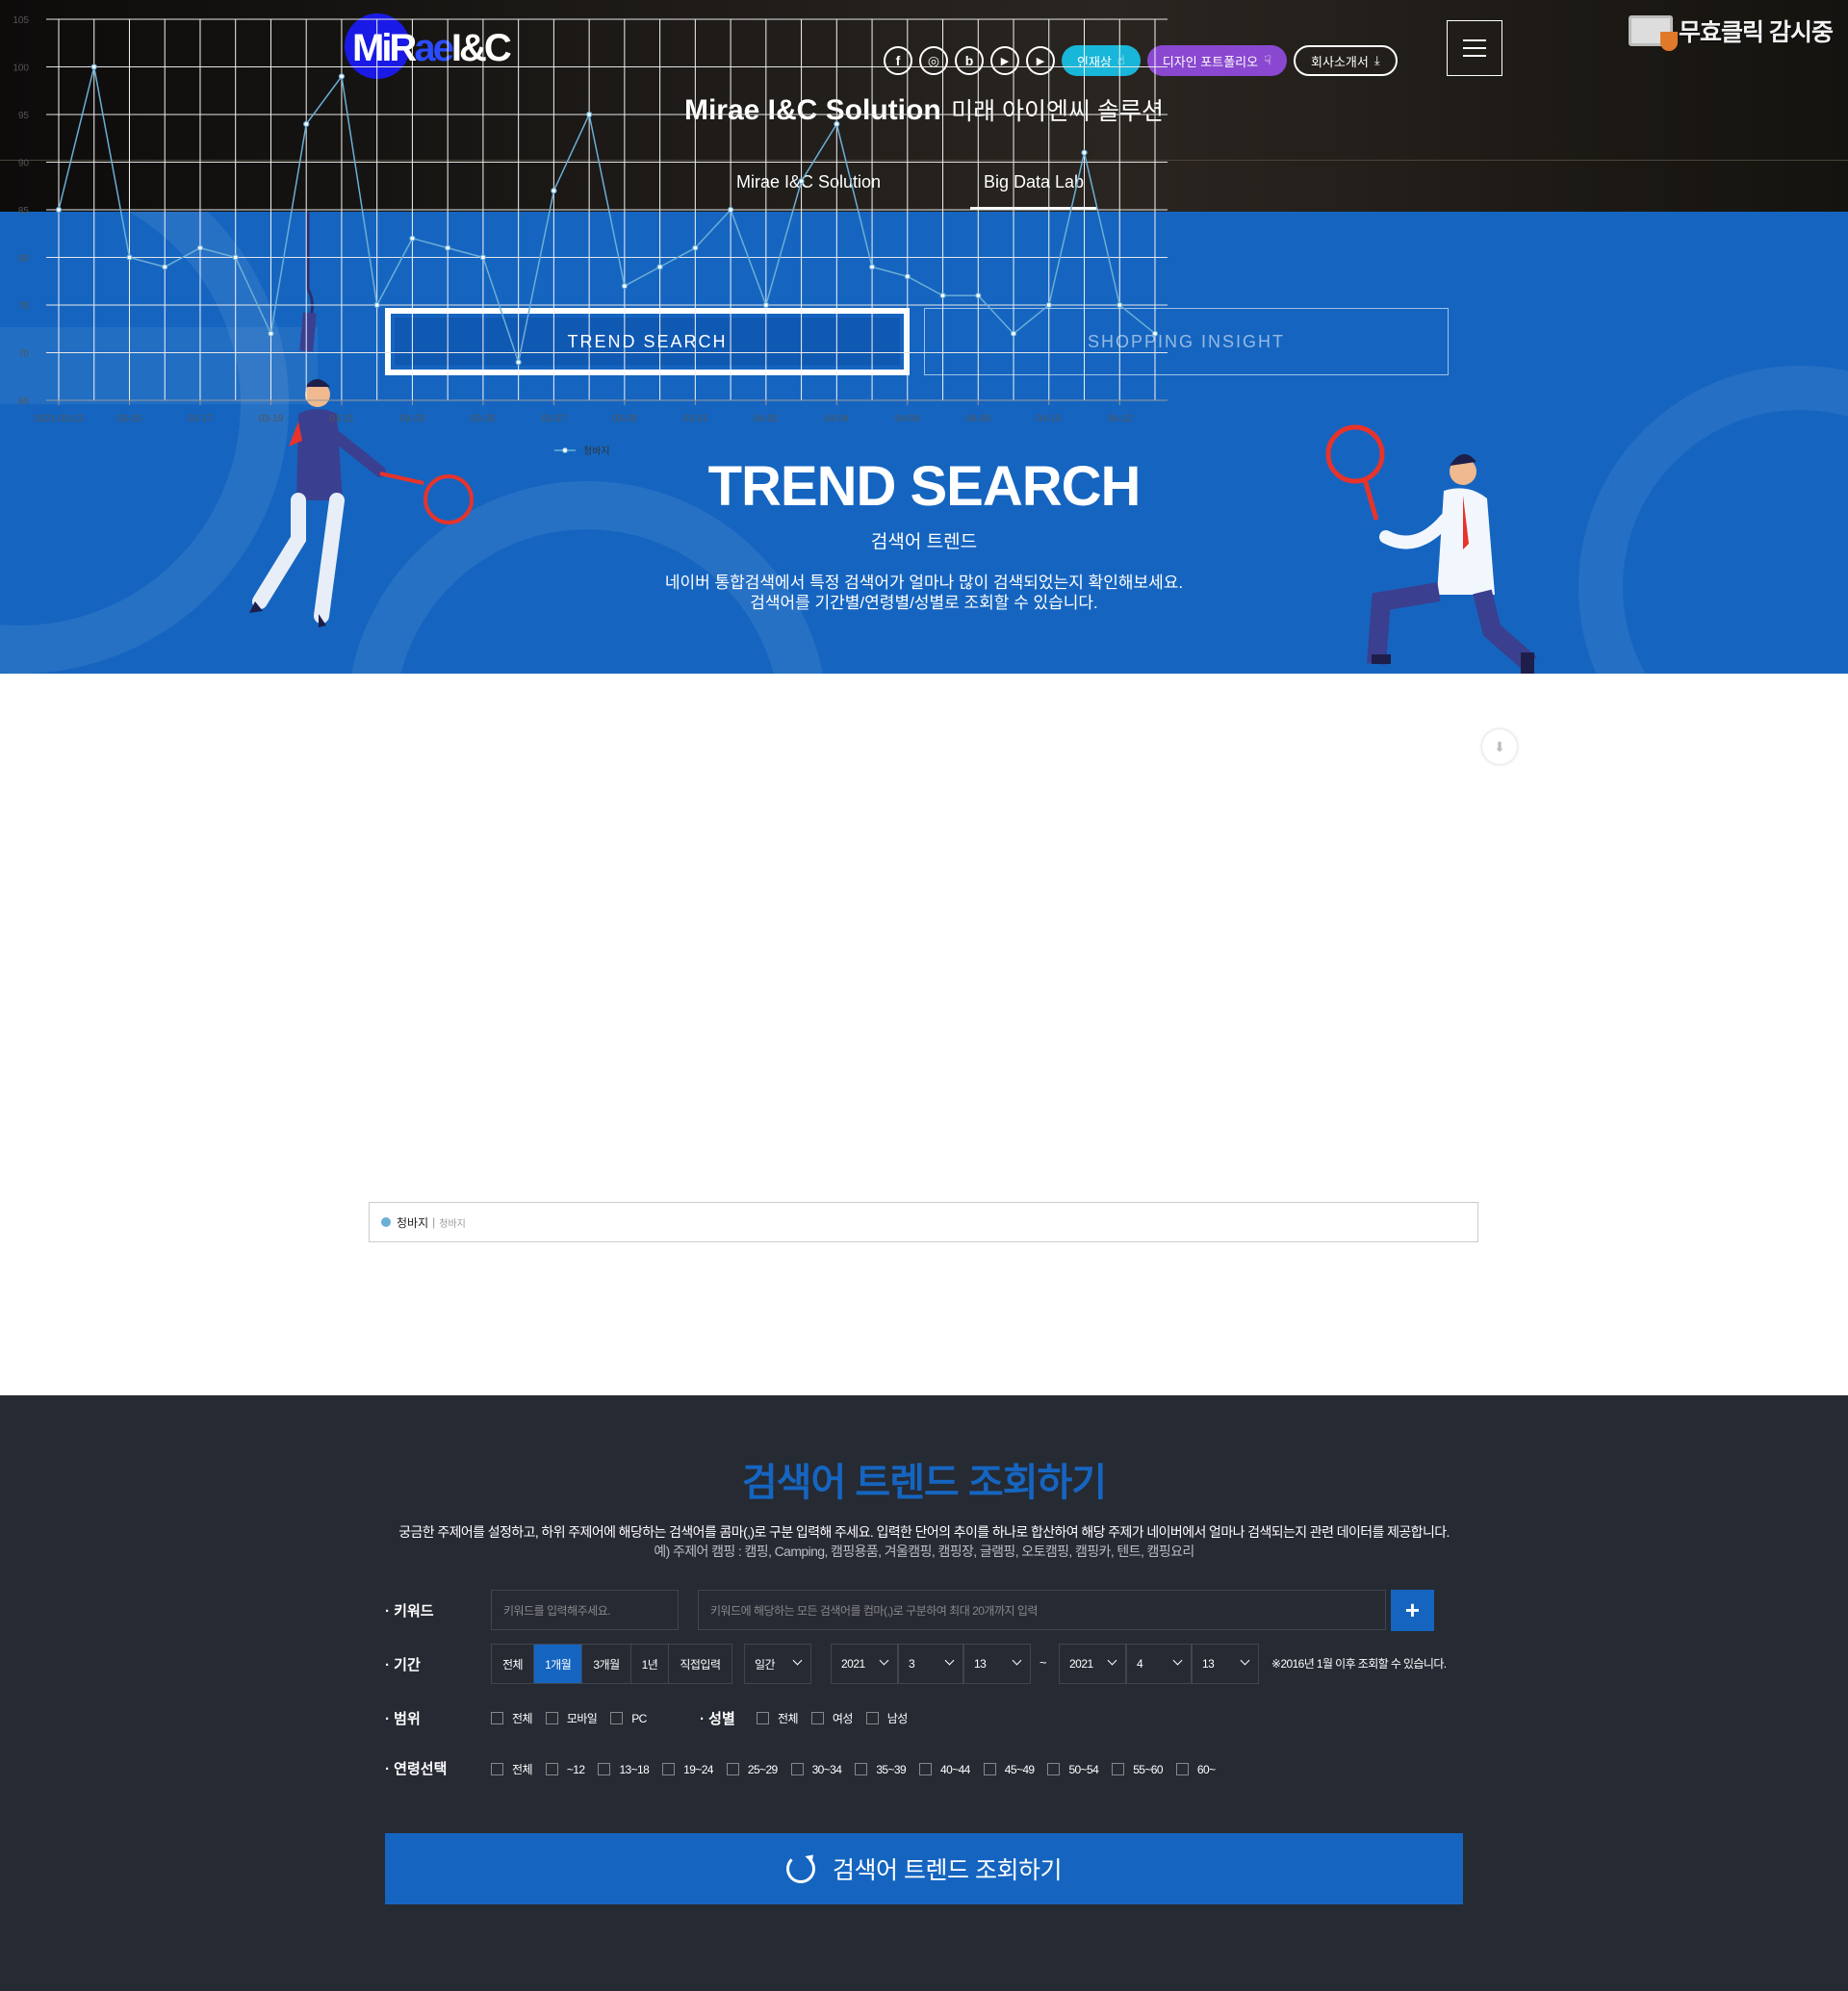 The image size is (1848, 1991). What do you see at coordinates (596, 452) in the screenshot?
I see `legend-series-name: 청바지` at bounding box center [596, 452].